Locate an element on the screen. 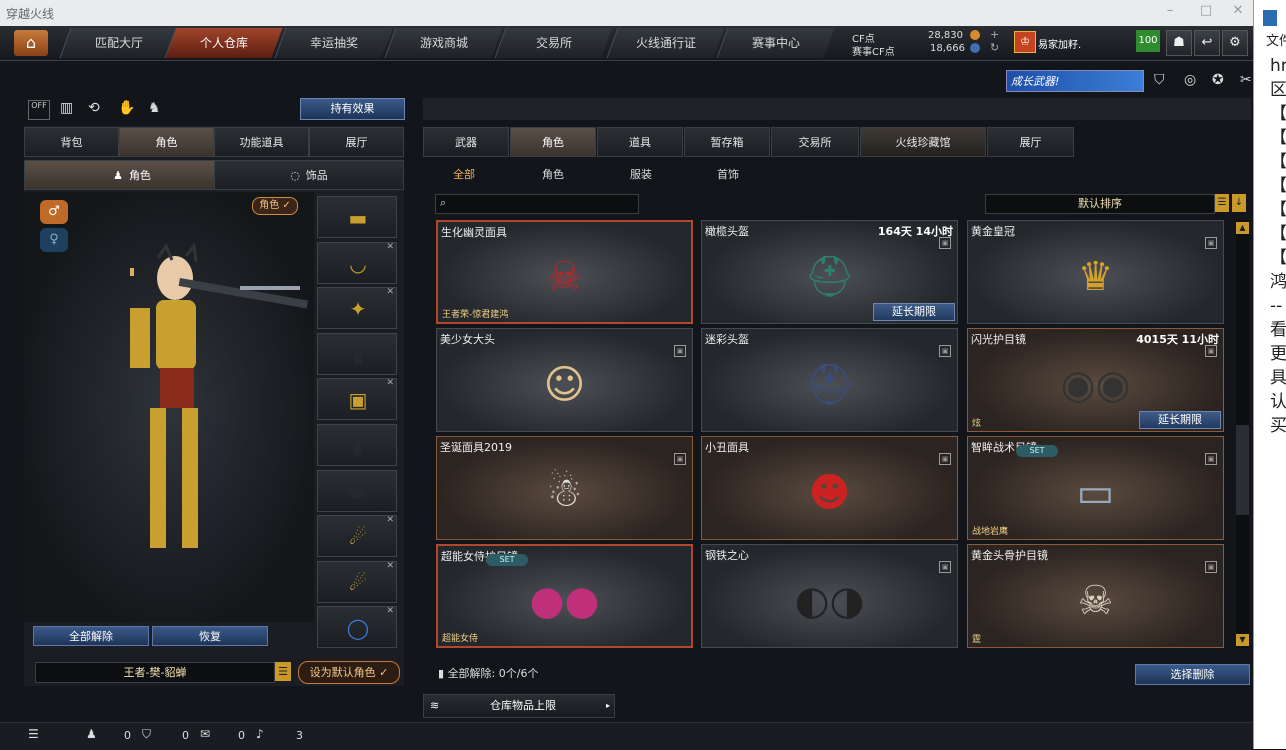  equipment-slot: ◯ ✕ is located at coordinates (357, 627).